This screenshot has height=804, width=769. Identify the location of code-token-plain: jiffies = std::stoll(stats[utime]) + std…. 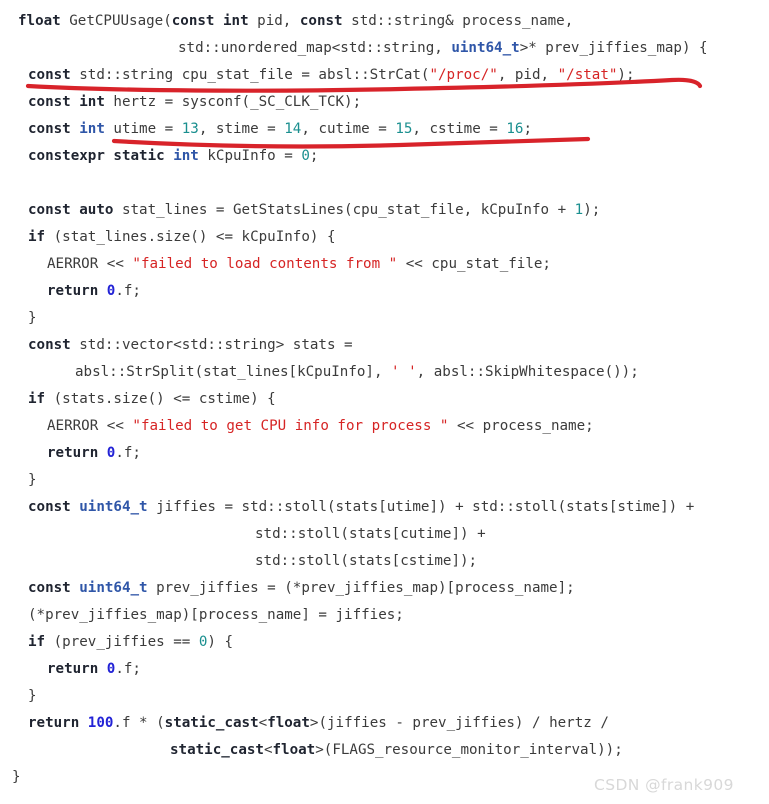
(421, 507).